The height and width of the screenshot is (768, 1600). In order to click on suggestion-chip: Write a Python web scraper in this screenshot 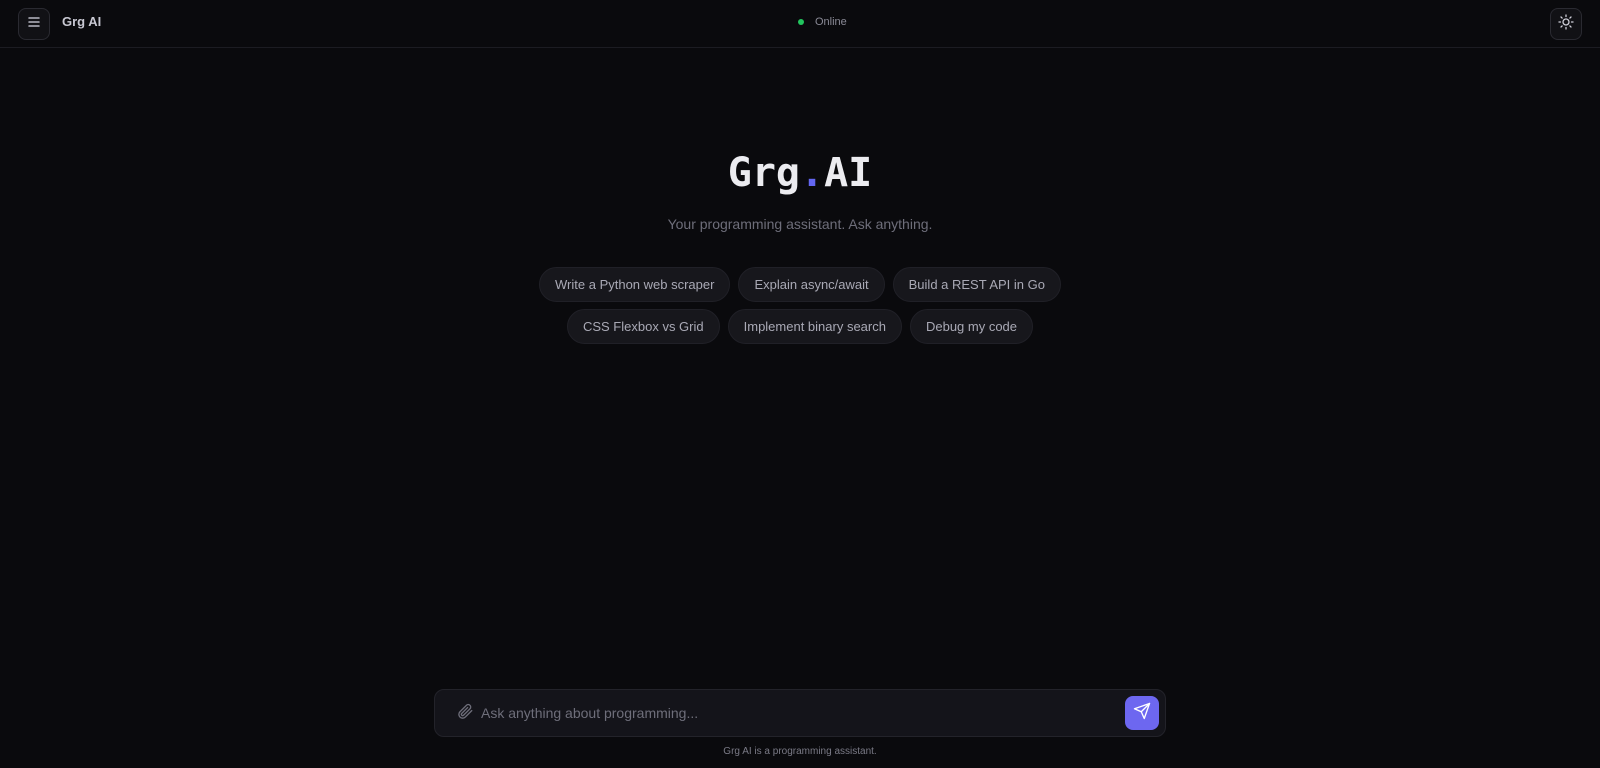, I will do `click(635, 284)`.